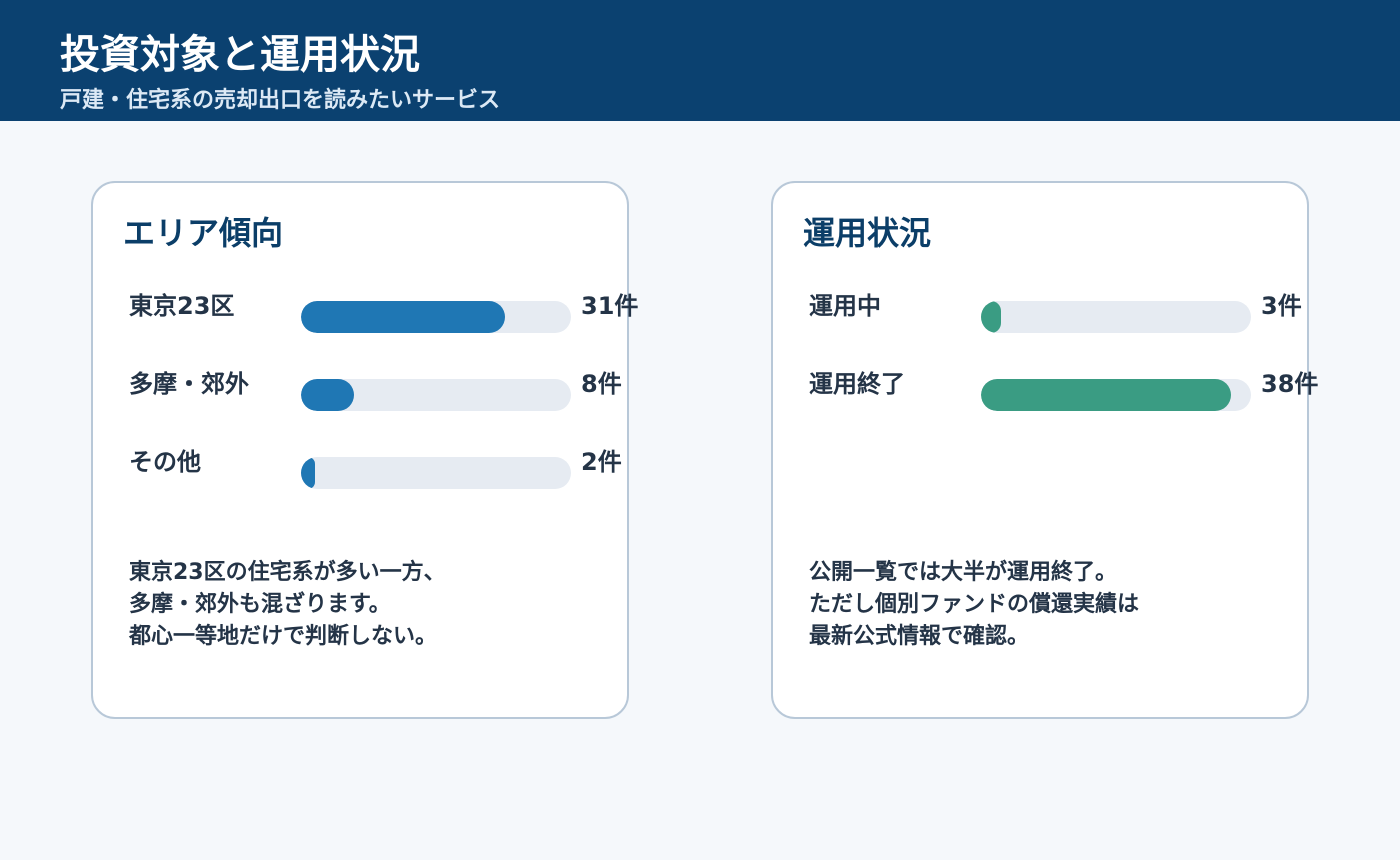 This screenshot has width=1400, height=860. What do you see at coordinates (601, 462) in the screenshot?
I see `data-label: 2件` at bounding box center [601, 462].